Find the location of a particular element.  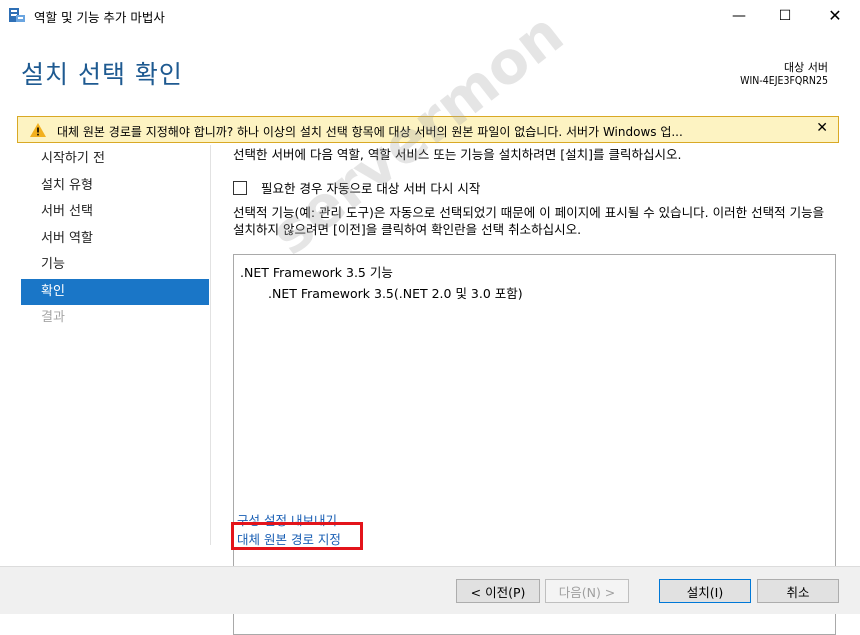

maximize-button: ☐ is located at coordinates (785, 15).